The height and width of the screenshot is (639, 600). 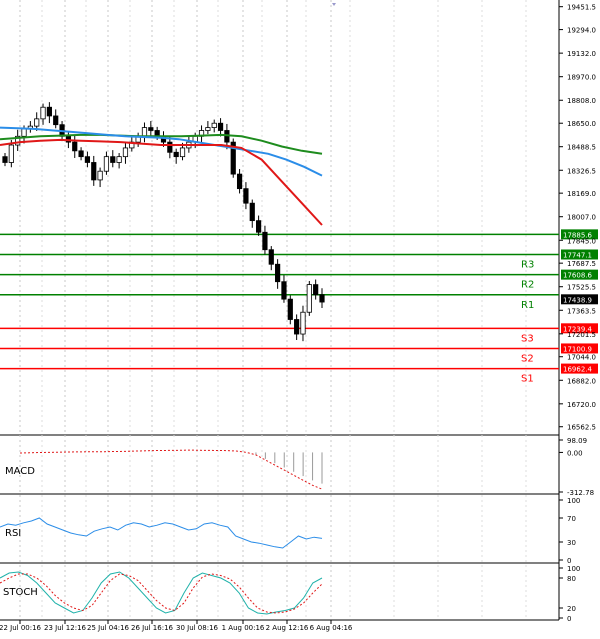 I want to click on level-price-label: 17100.9, so click(x=577, y=349).